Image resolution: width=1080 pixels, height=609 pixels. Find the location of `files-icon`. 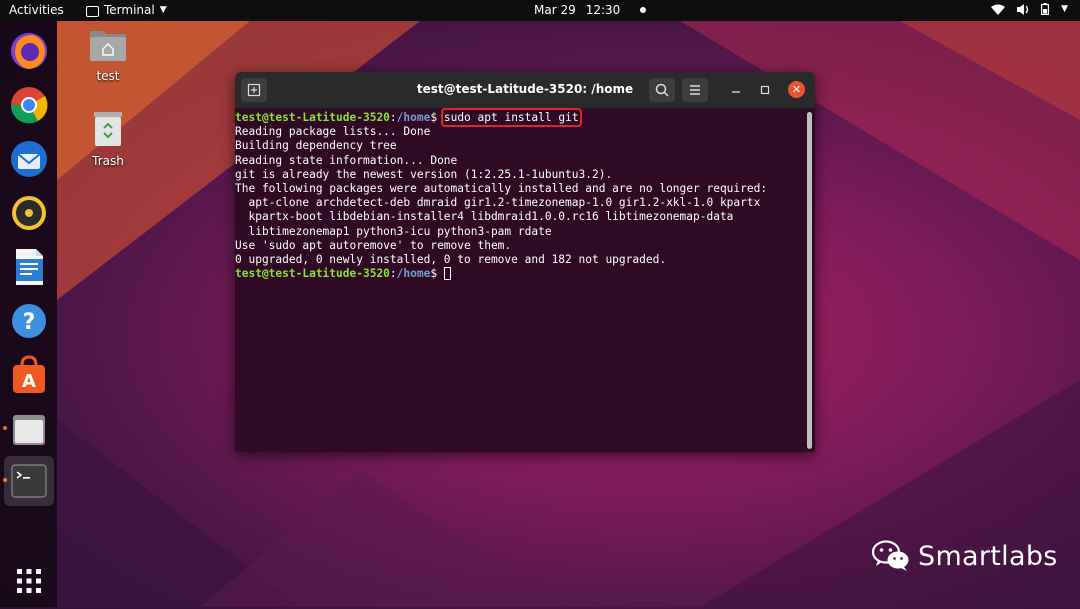

files-icon is located at coordinates (29, 430).